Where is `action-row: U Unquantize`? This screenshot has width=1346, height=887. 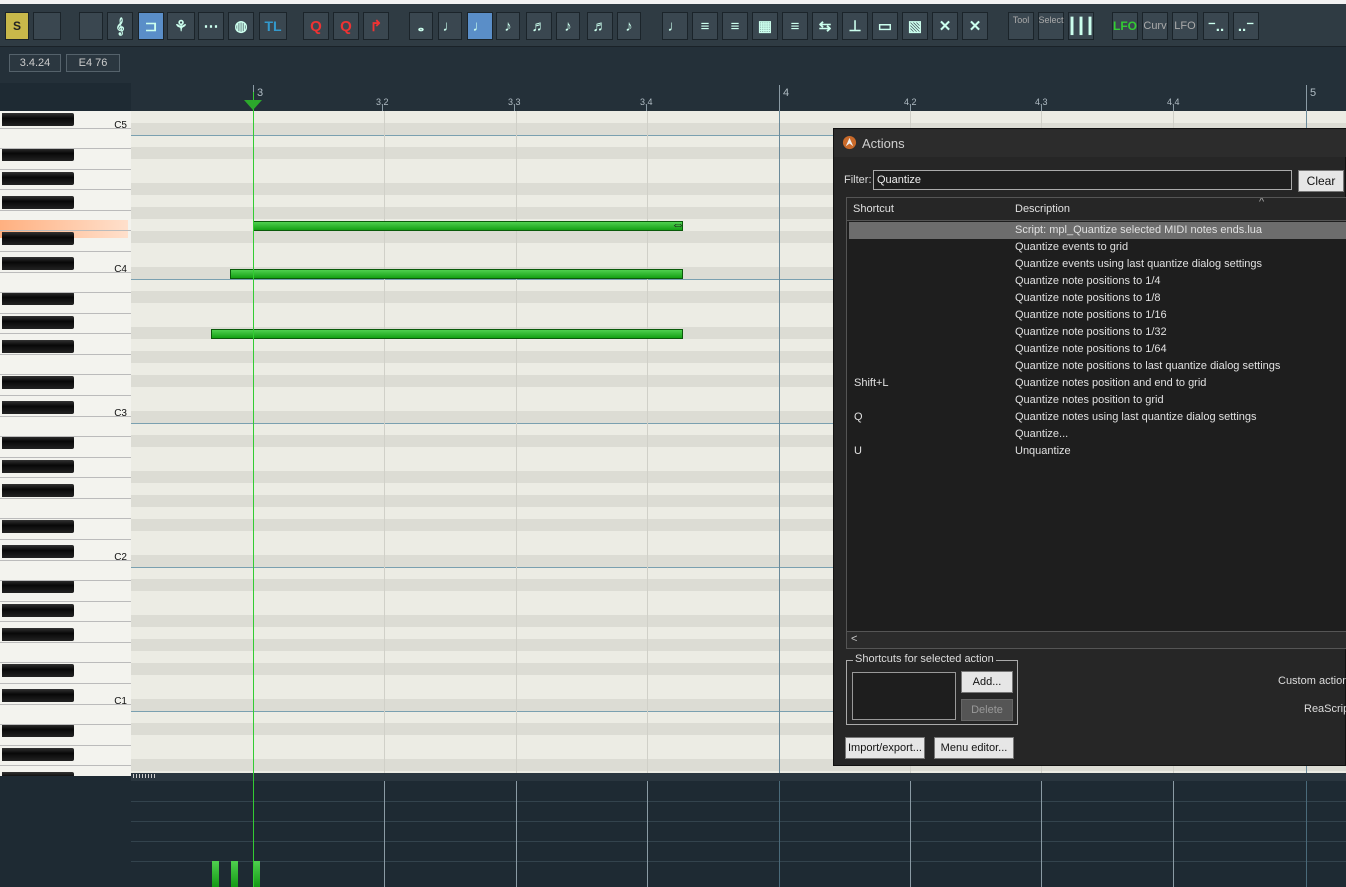 action-row: U Unquantize is located at coordinates (1097, 451).